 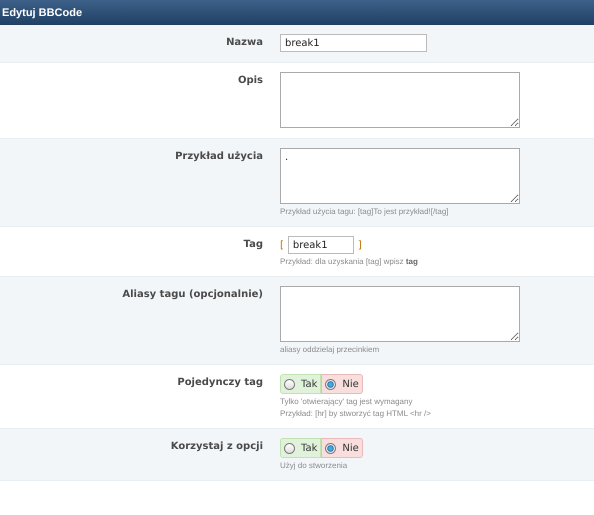 I want to click on field-label: Nazwa, so click(x=244, y=43).